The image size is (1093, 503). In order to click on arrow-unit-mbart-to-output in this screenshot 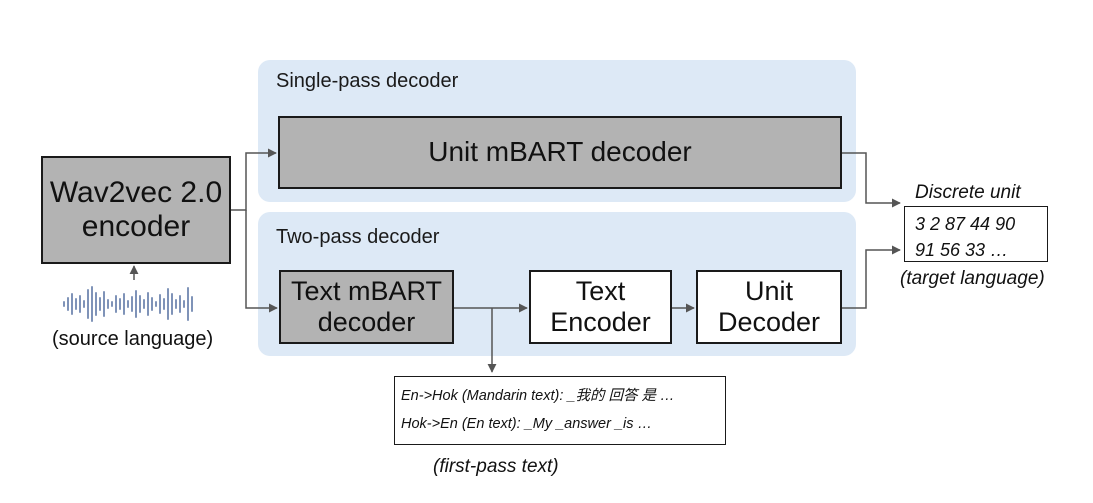, I will do `click(871, 180)`.